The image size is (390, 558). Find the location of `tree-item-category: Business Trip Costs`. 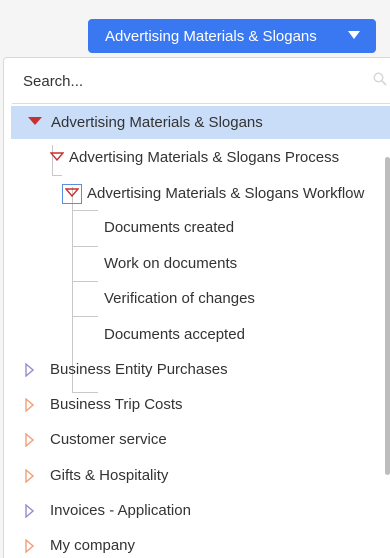

tree-item-category: Business Trip Costs is located at coordinates (197, 404).